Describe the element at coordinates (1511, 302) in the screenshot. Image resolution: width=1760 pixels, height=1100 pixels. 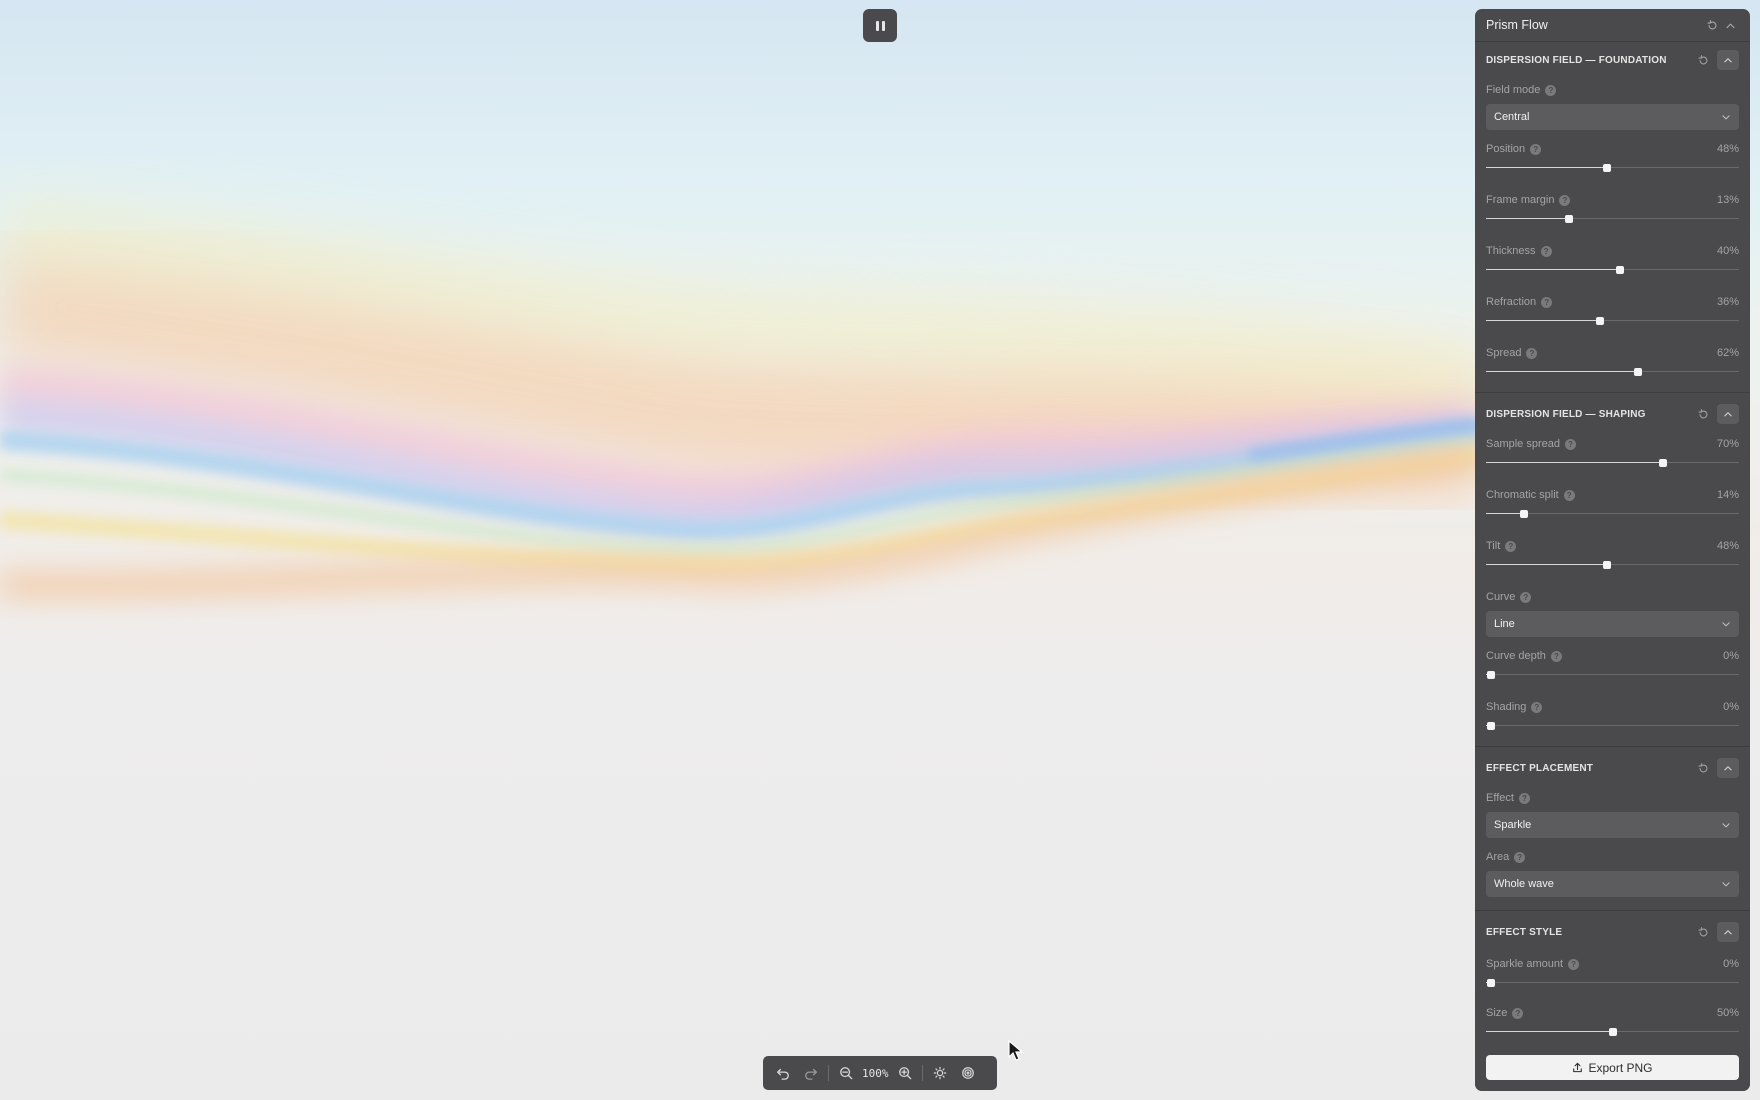
I see `control-label: Refraction` at that location.